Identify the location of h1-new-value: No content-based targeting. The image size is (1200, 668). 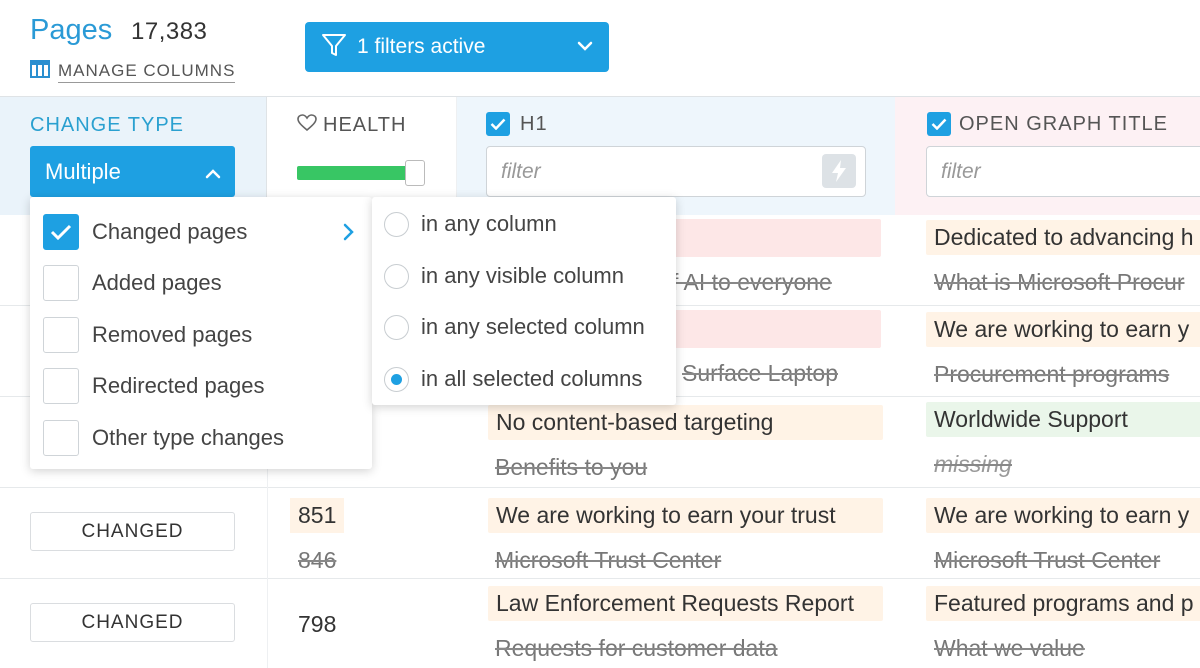
(685, 422).